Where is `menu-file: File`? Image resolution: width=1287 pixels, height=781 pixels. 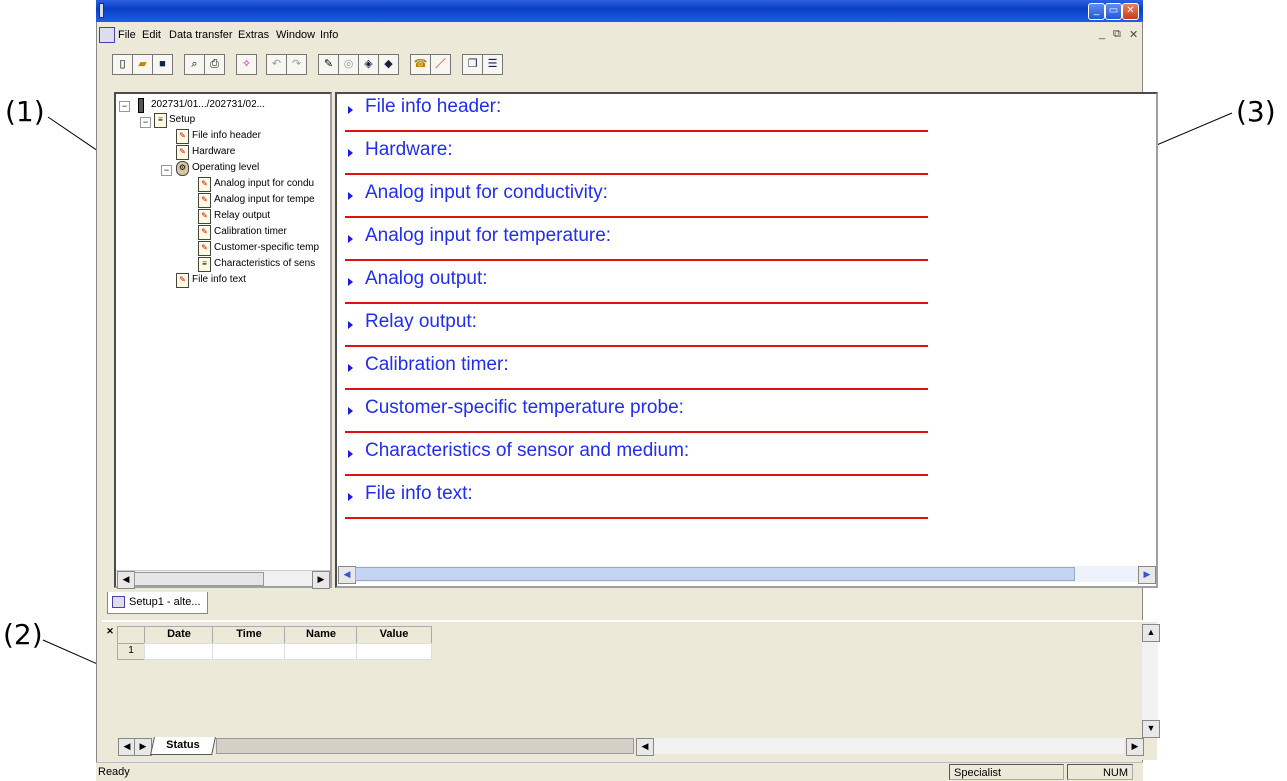 menu-file: File is located at coordinates (127, 35).